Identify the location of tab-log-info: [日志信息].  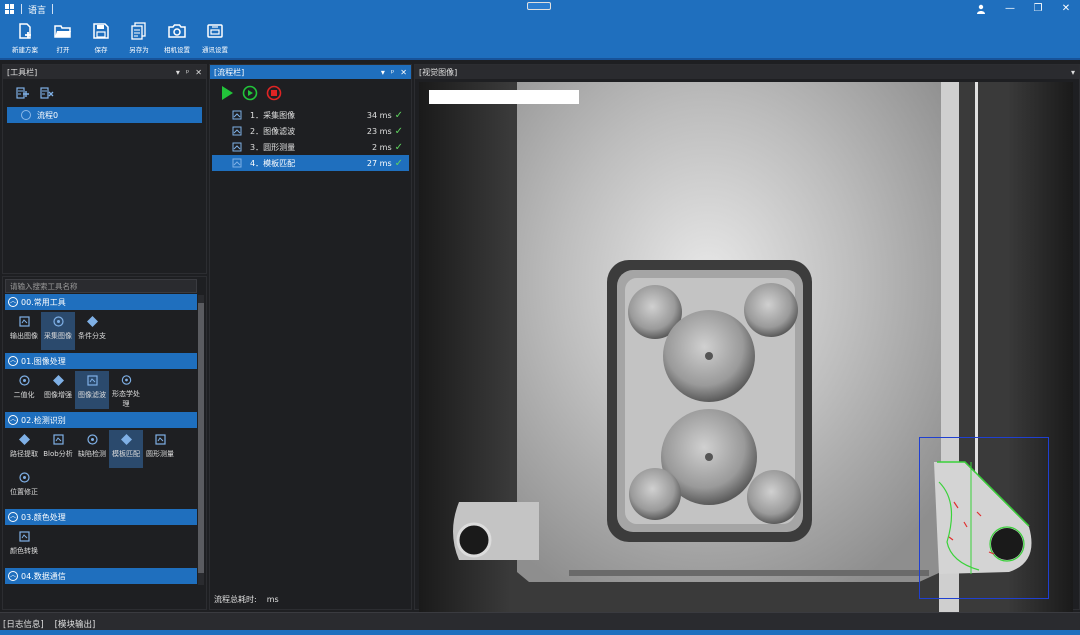
(23, 624).